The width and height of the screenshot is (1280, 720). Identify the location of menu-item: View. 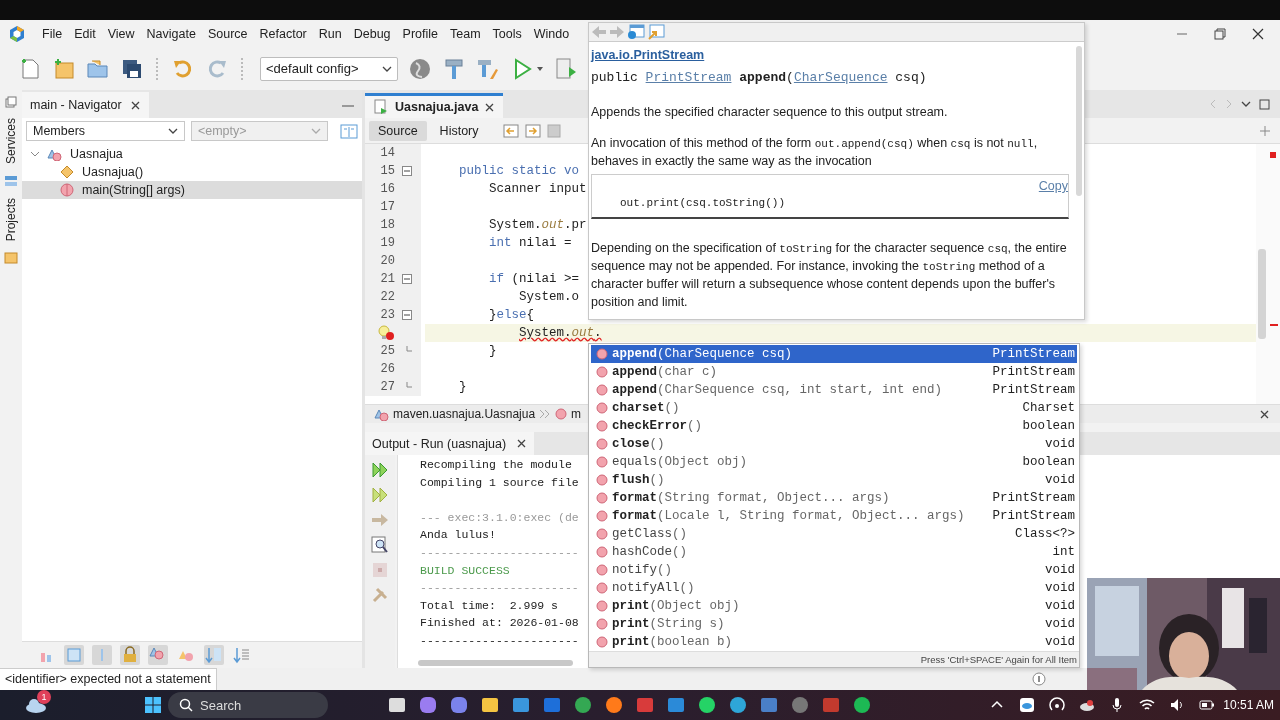
(121, 33).